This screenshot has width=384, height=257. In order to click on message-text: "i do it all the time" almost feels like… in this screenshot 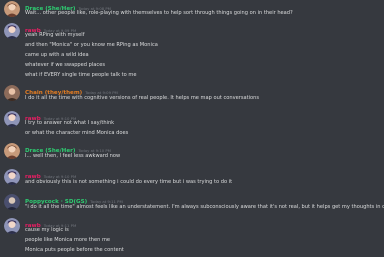, I will do `click(204, 207)`.